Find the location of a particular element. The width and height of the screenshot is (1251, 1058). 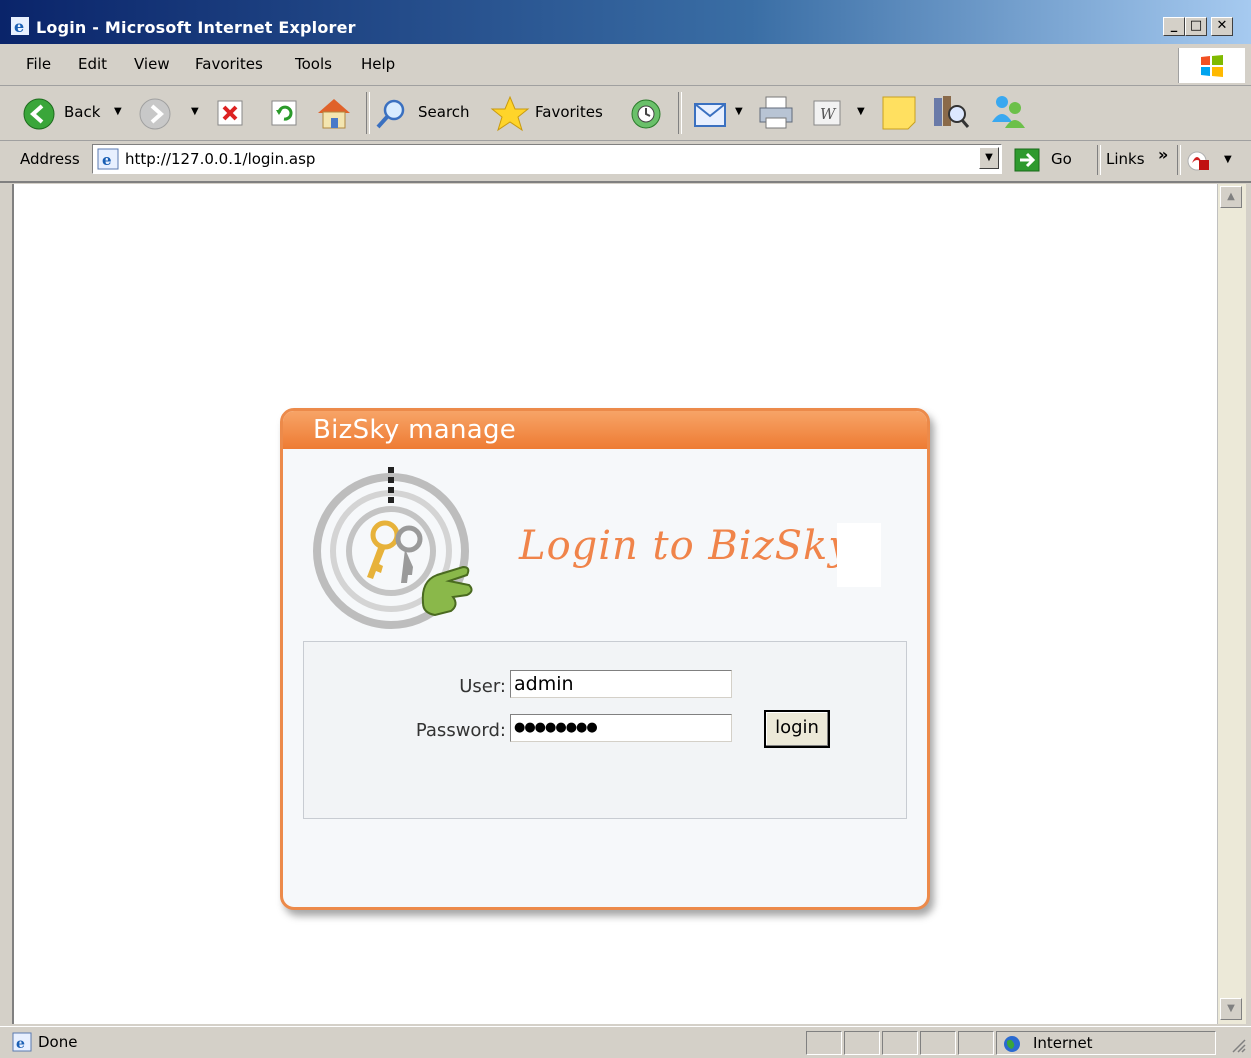

toolbar: Back ▼ ▼ Search Favorites ▼ W ▼ is located at coordinates (625, 113).